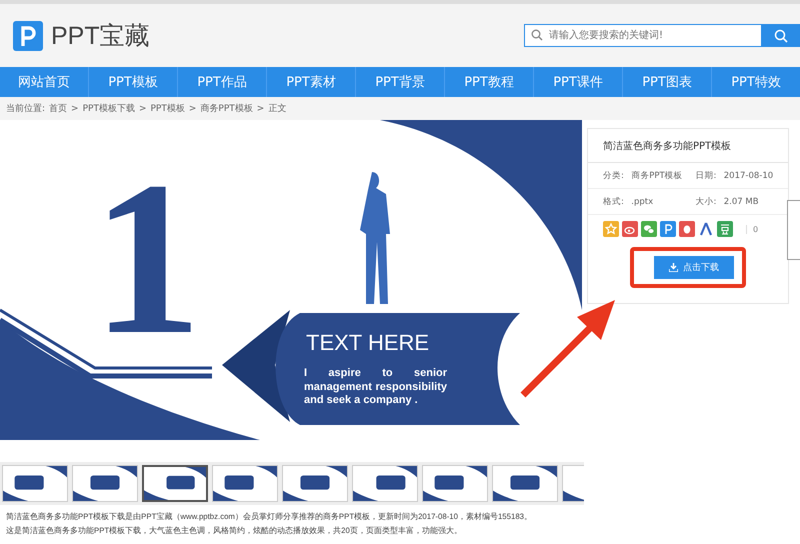  What do you see at coordinates (752, 229) in the screenshot?
I see `share-count: 0` at bounding box center [752, 229].